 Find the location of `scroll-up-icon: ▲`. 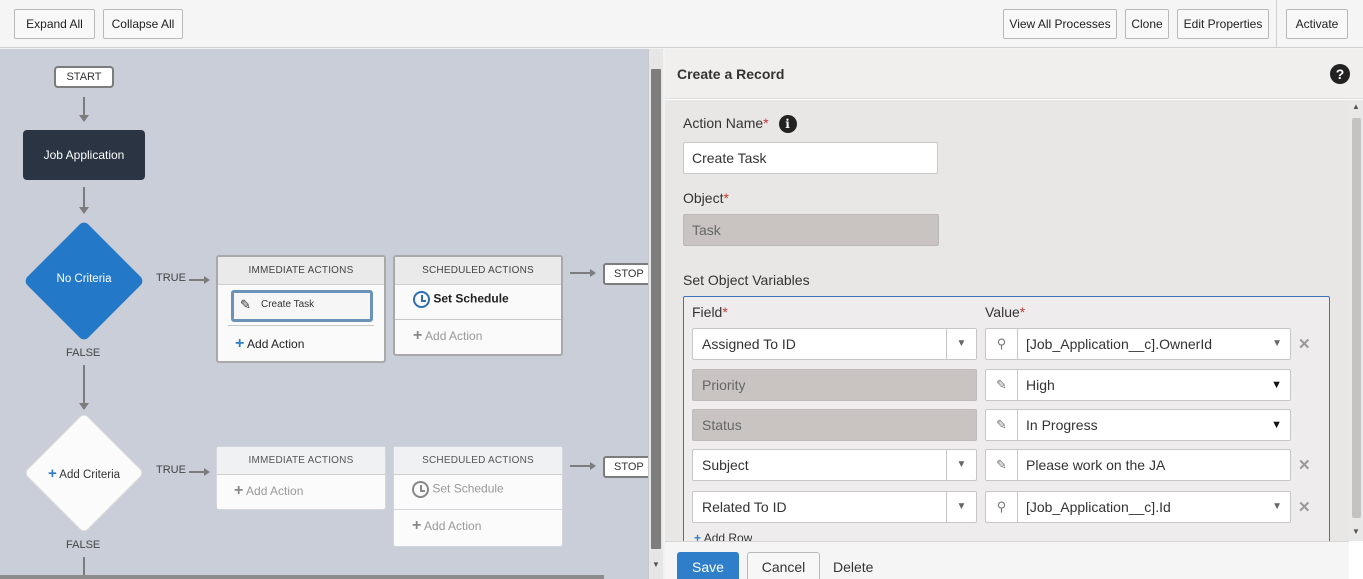

scroll-up-icon: ▲ is located at coordinates (1356, 106).